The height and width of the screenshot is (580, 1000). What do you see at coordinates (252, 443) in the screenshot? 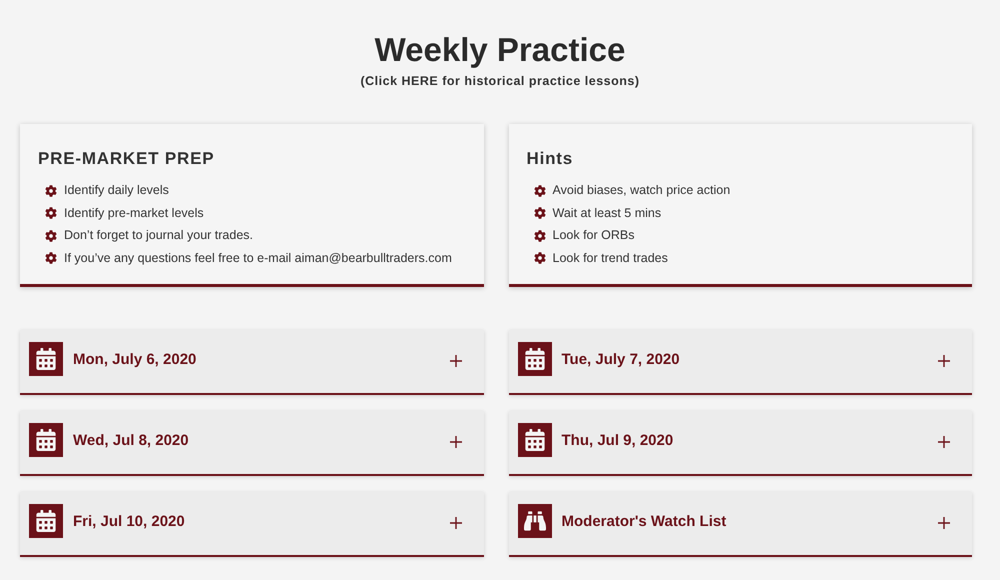
I see `accordion-header: Wed, Jul 8, 2020` at bounding box center [252, 443].